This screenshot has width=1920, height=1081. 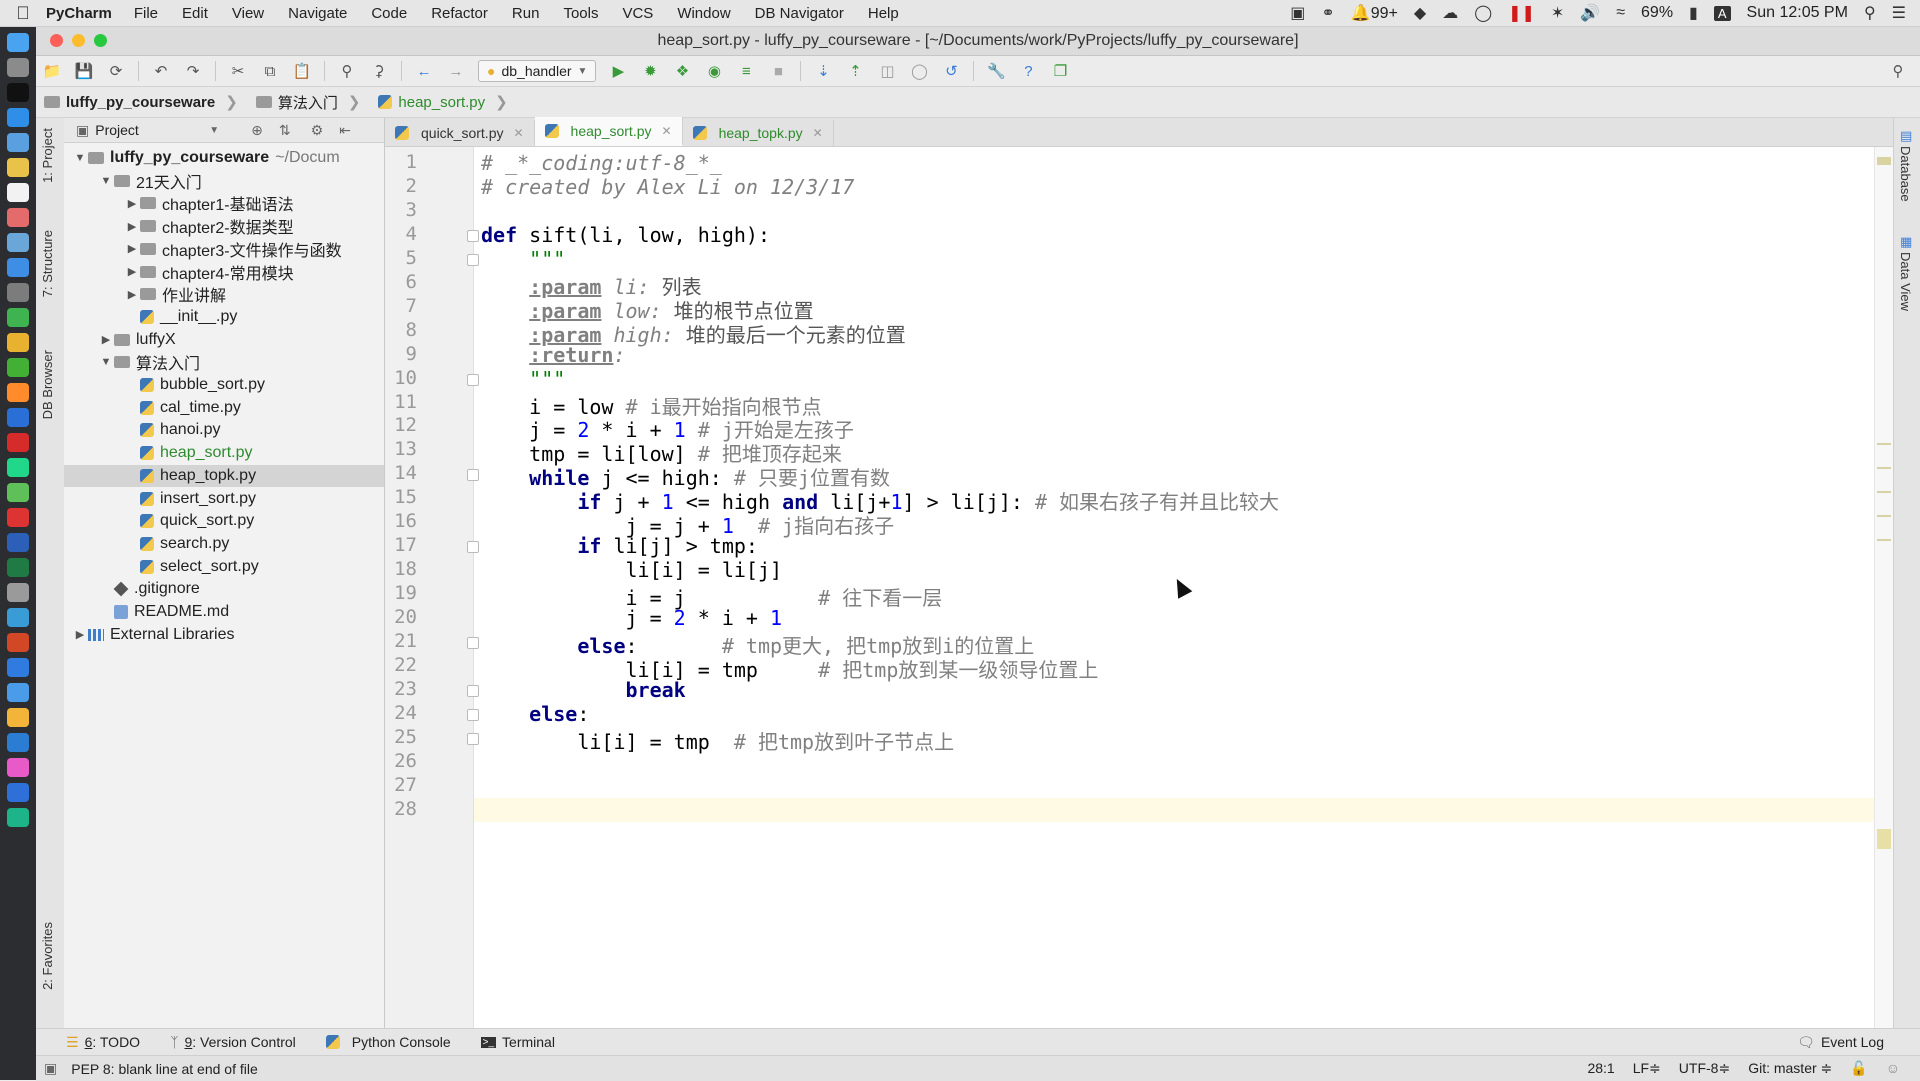 I want to click on tree-item: bubble_sort.py, so click(x=224, y=385).